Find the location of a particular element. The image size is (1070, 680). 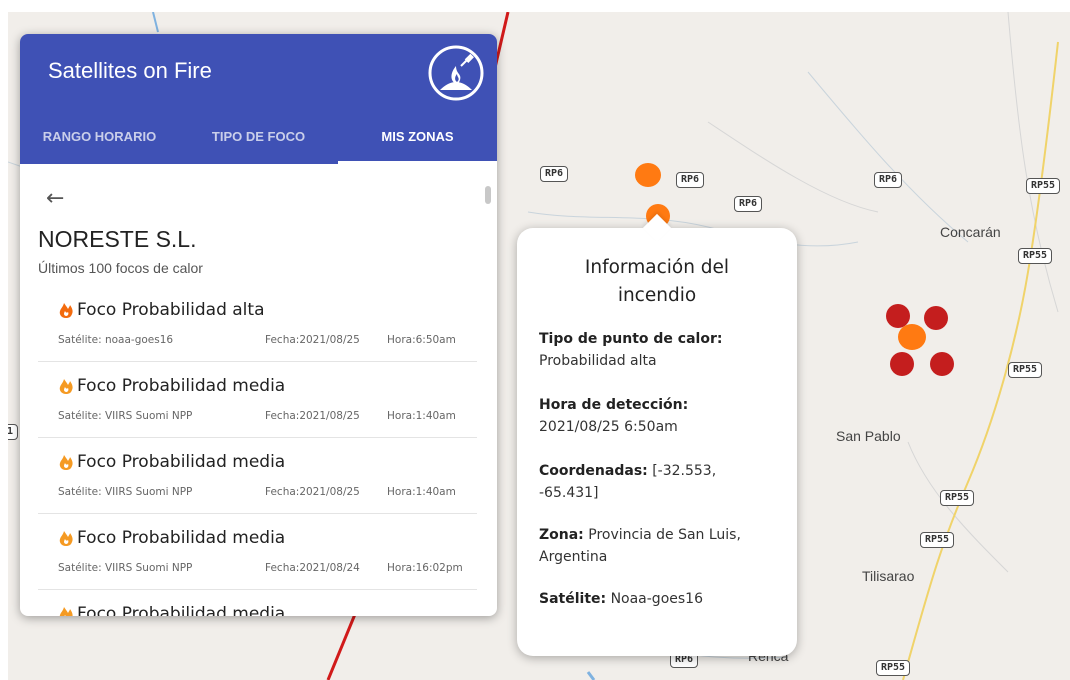

focus-title-row: Foco Probabilidad alta is located at coordinates (161, 310).